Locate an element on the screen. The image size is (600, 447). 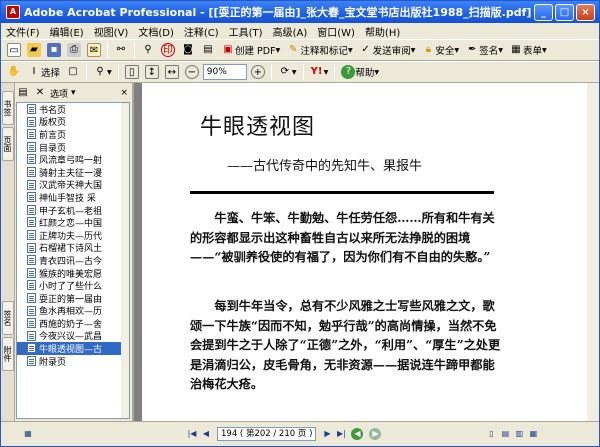
tab-attachments: 附件 is located at coordinates (8, 354).